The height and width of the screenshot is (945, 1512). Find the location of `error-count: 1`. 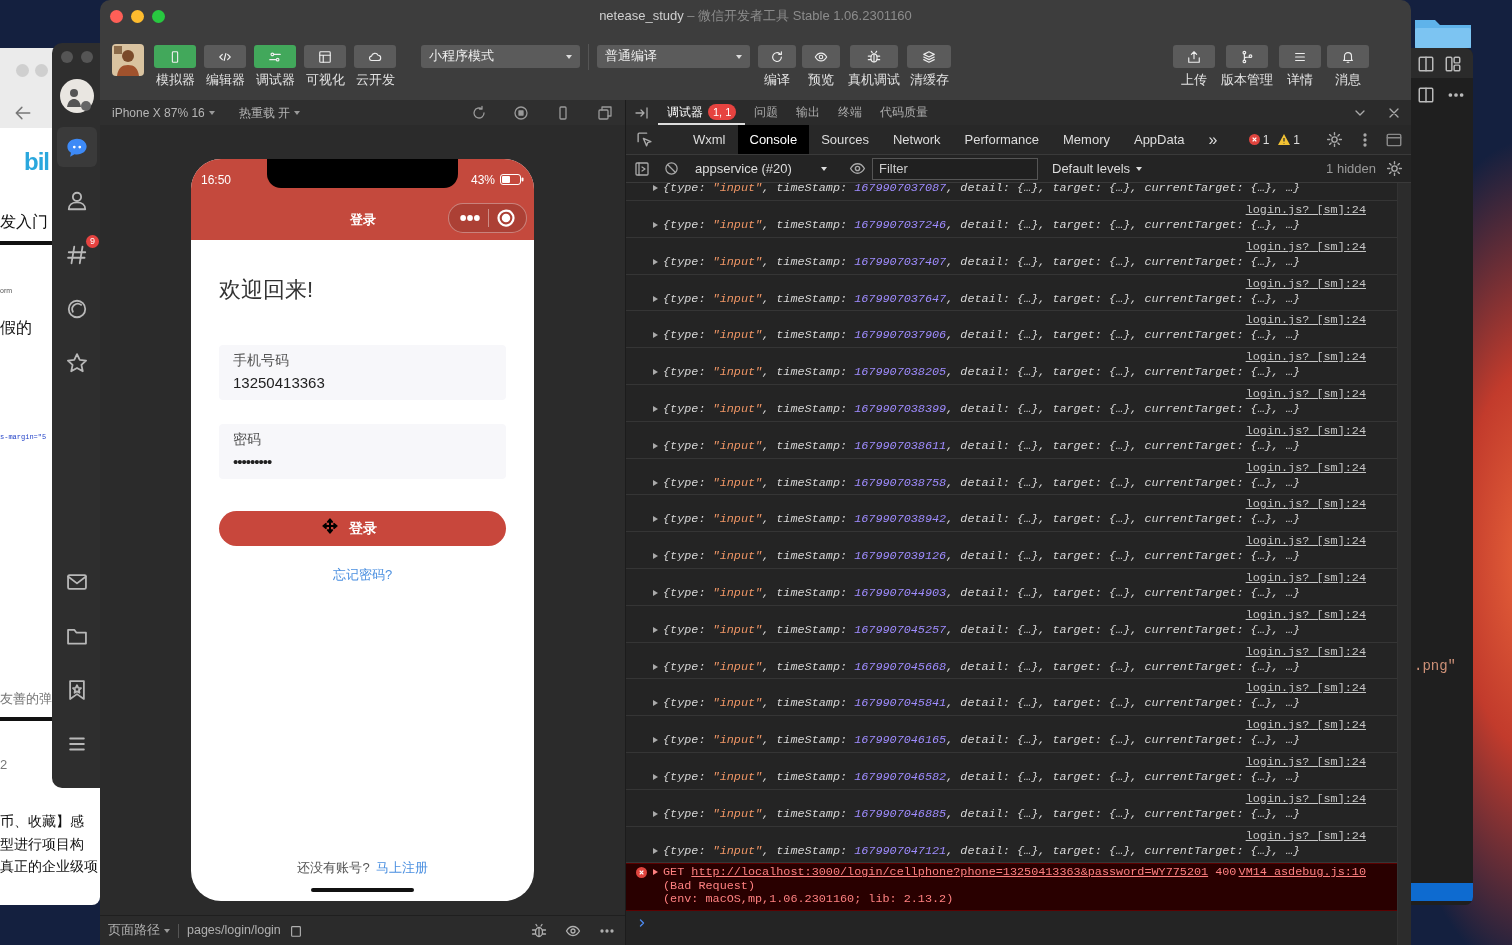

error-count: 1 is located at coordinates (1266, 139).